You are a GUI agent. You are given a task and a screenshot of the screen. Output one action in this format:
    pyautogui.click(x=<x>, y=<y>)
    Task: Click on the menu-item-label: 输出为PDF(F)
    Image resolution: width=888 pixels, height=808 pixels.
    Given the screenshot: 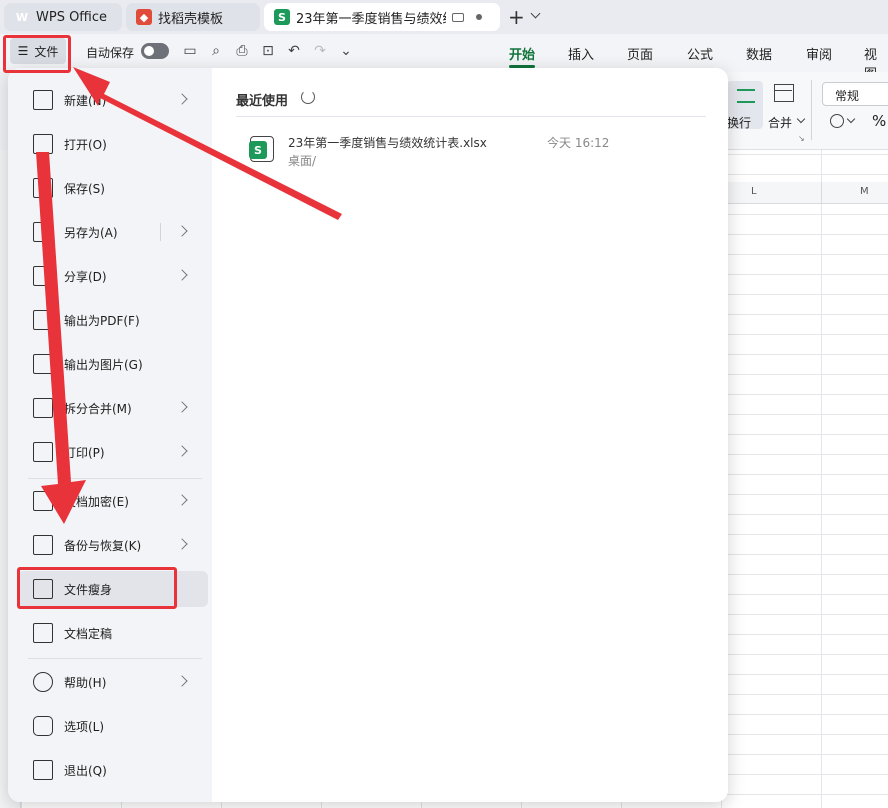 What is the action you would take?
    pyautogui.click(x=102, y=321)
    